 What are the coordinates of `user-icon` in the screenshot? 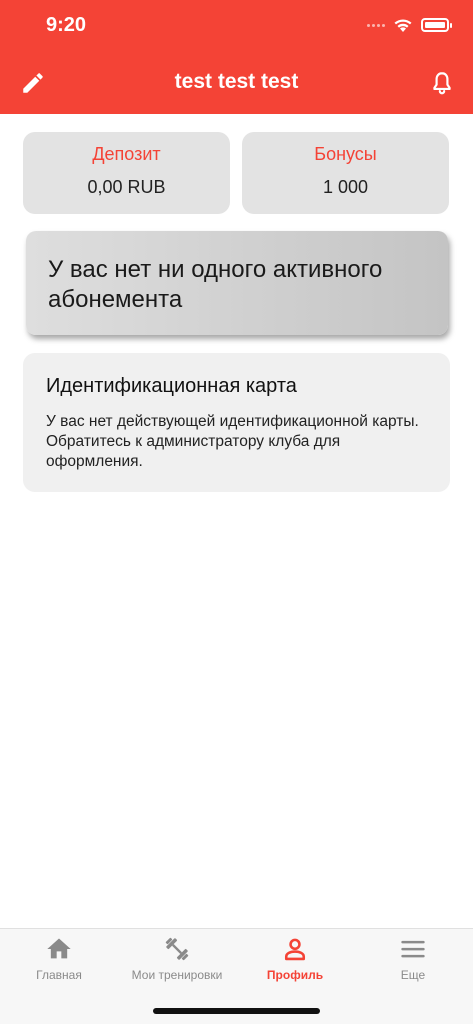 It's located at (295, 949).